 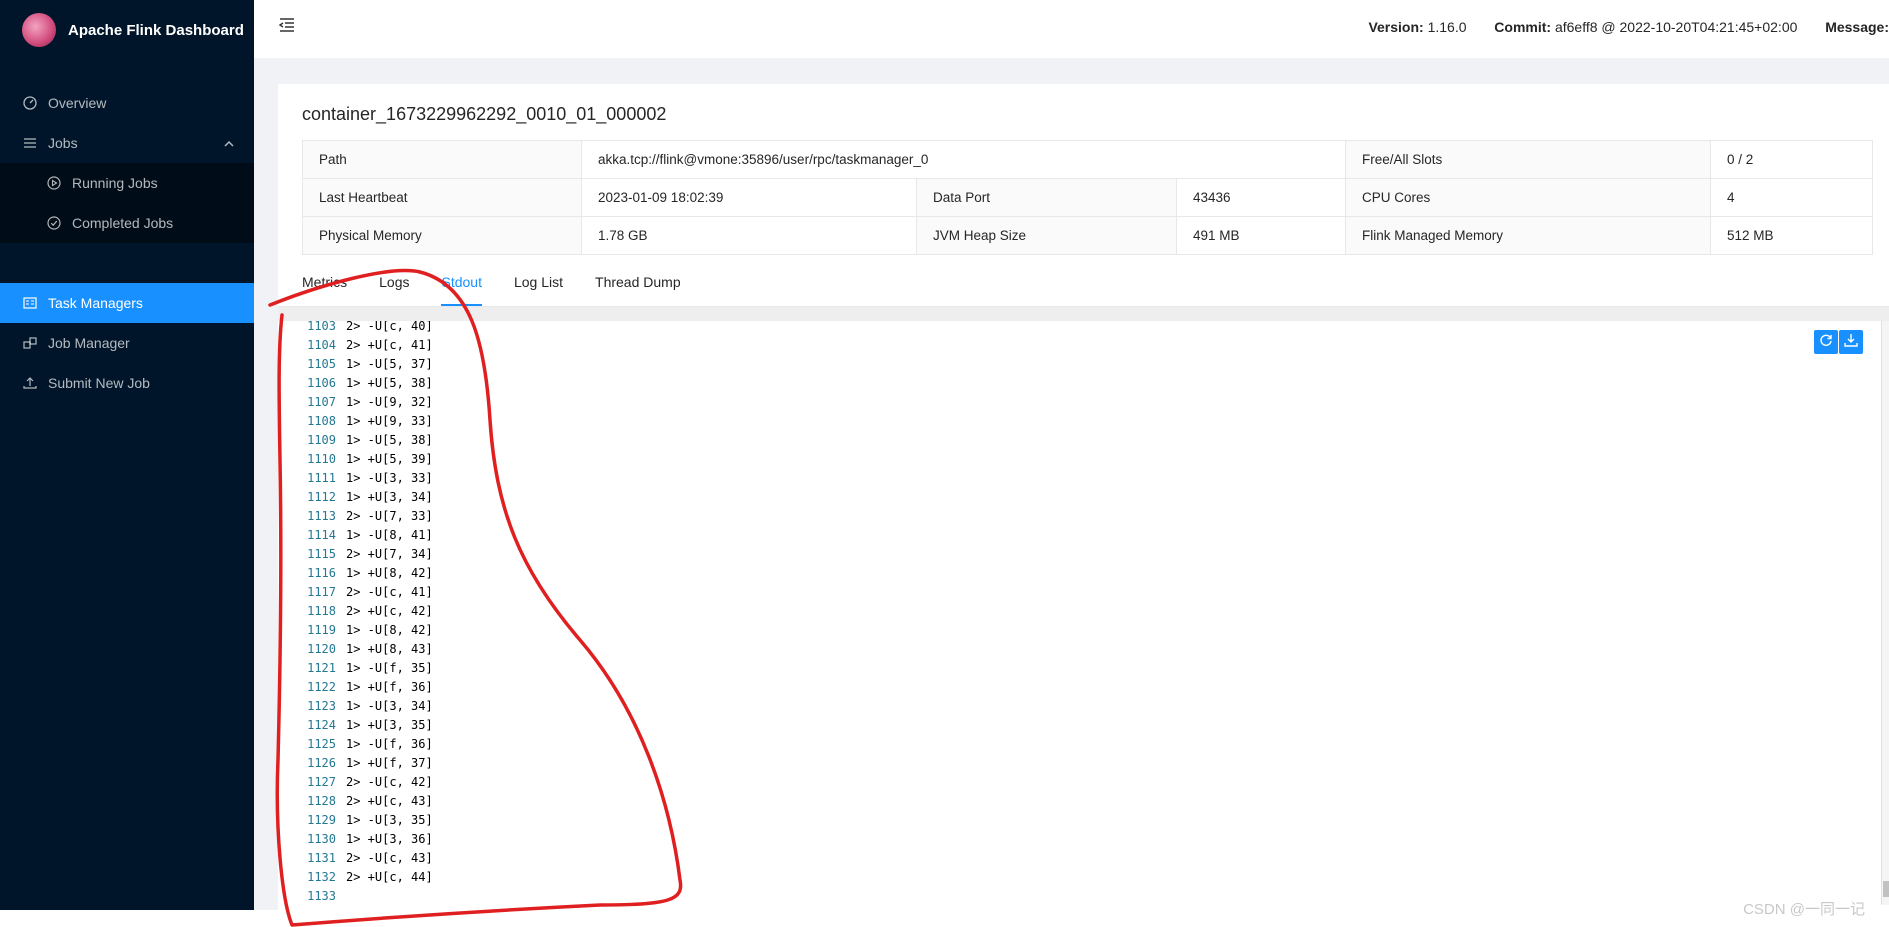 What do you see at coordinates (1826, 342) in the screenshot?
I see `reload-button` at bounding box center [1826, 342].